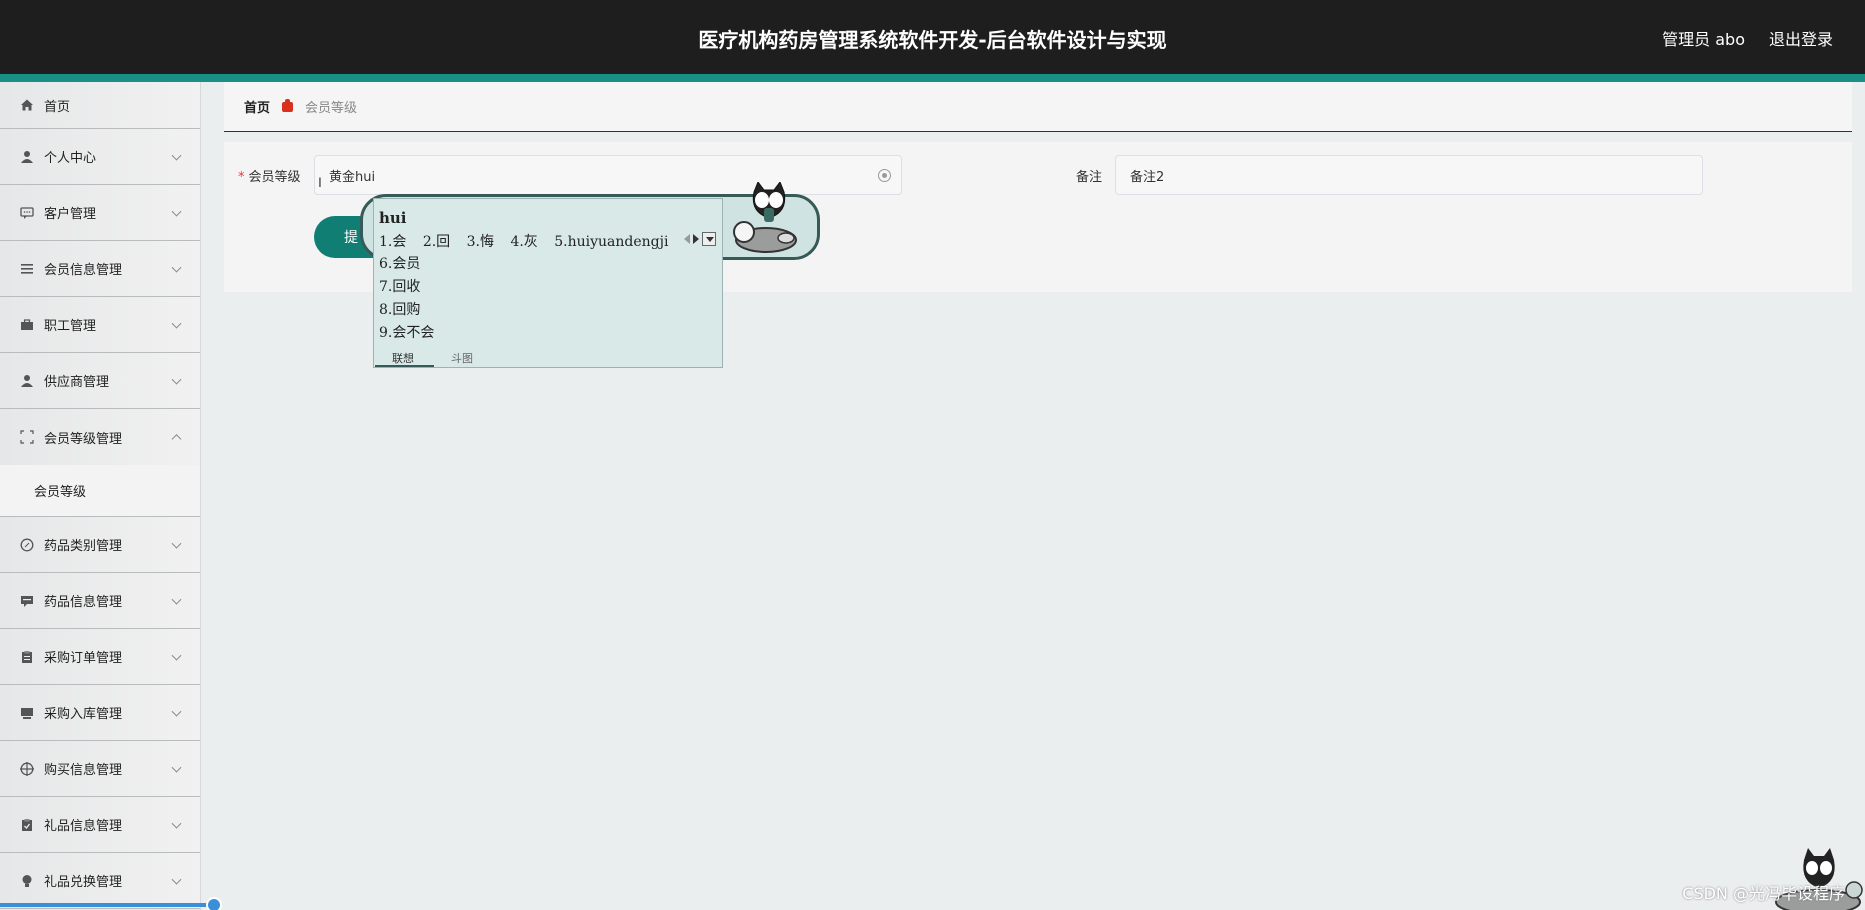 This screenshot has width=1865, height=910. Describe the element at coordinates (27, 881) in the screenshot. I see `bulb-icon` at that location.